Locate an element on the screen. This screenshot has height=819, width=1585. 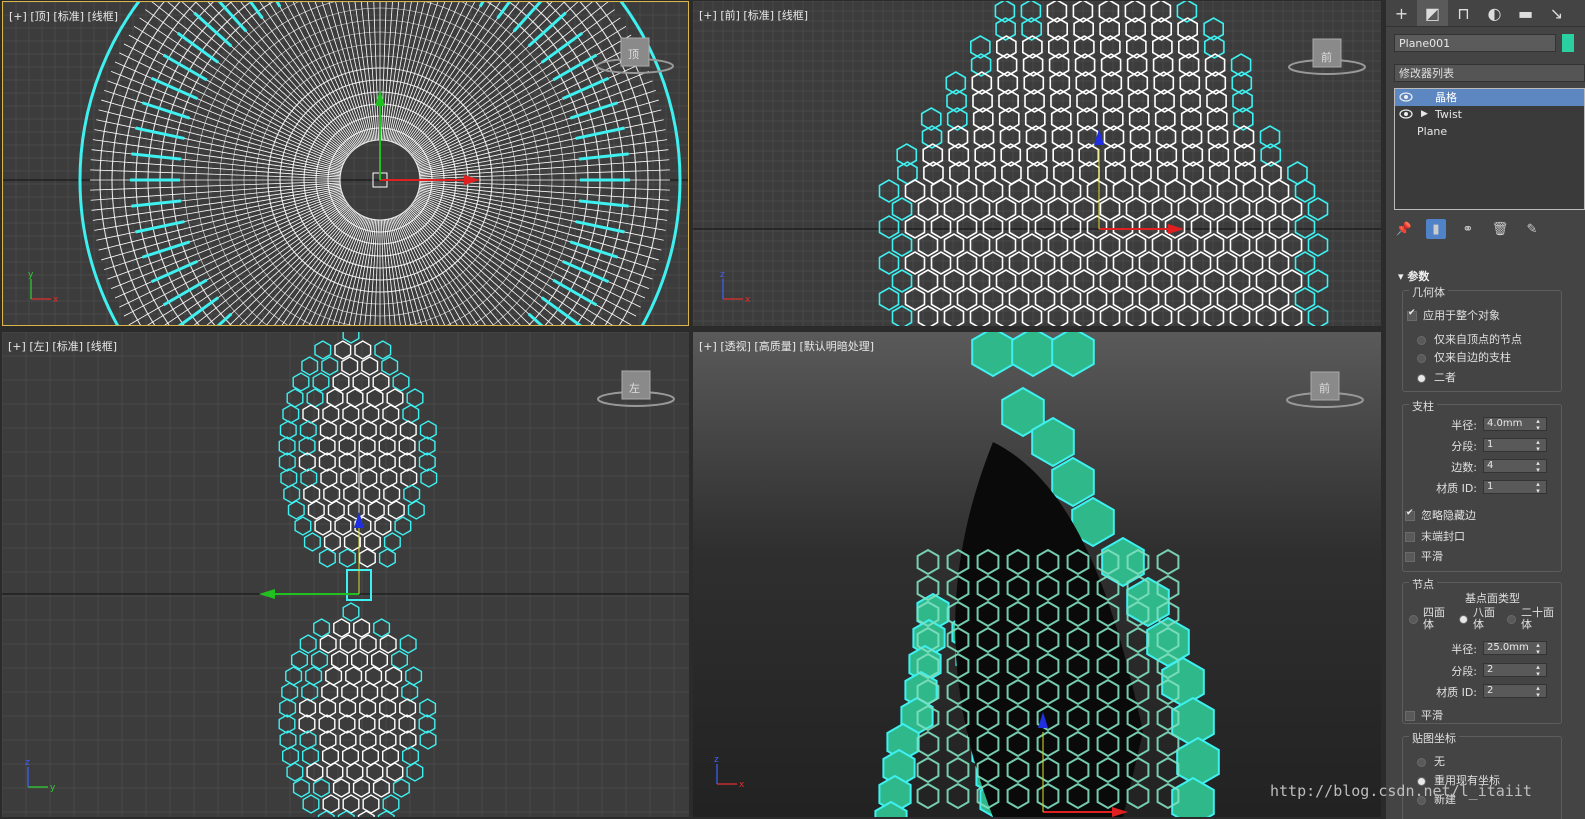
corner-axis-label: x is located at coordinates (56, 300).